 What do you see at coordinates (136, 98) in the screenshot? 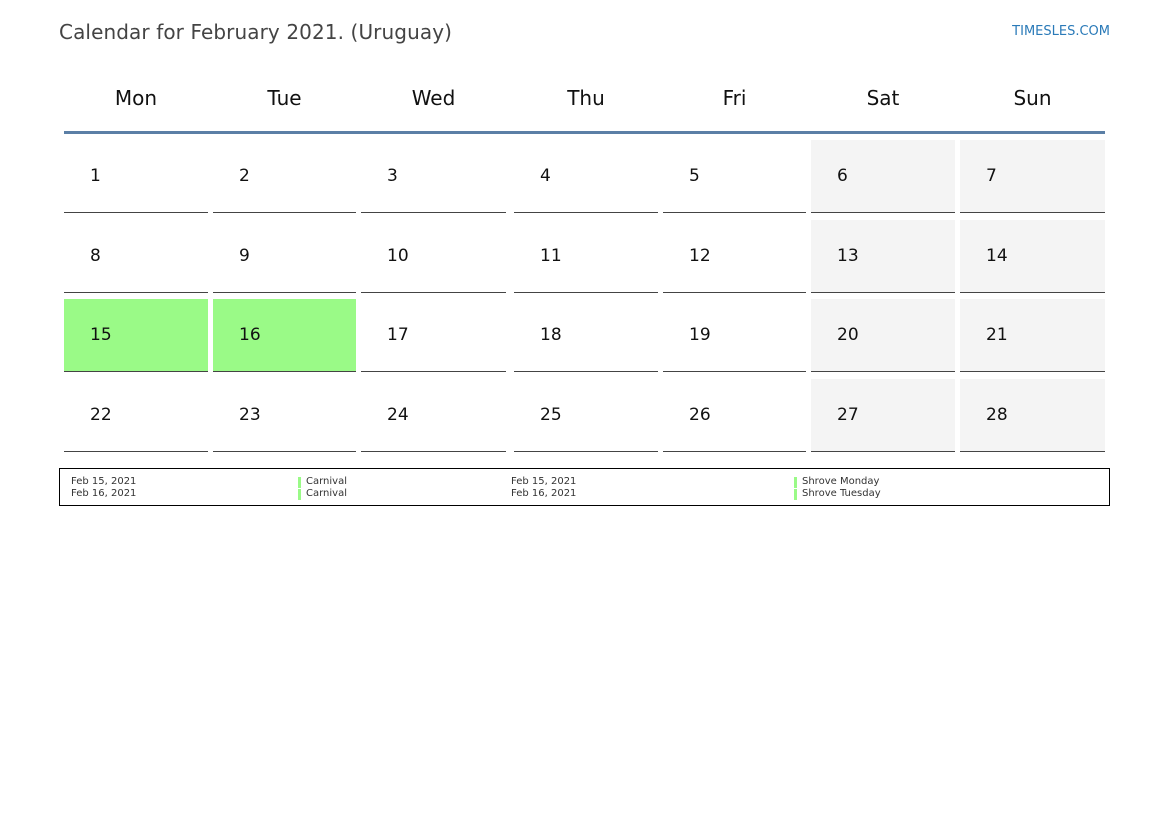
I see `weekday-mon: Mon` at bounding box center [136, 98].